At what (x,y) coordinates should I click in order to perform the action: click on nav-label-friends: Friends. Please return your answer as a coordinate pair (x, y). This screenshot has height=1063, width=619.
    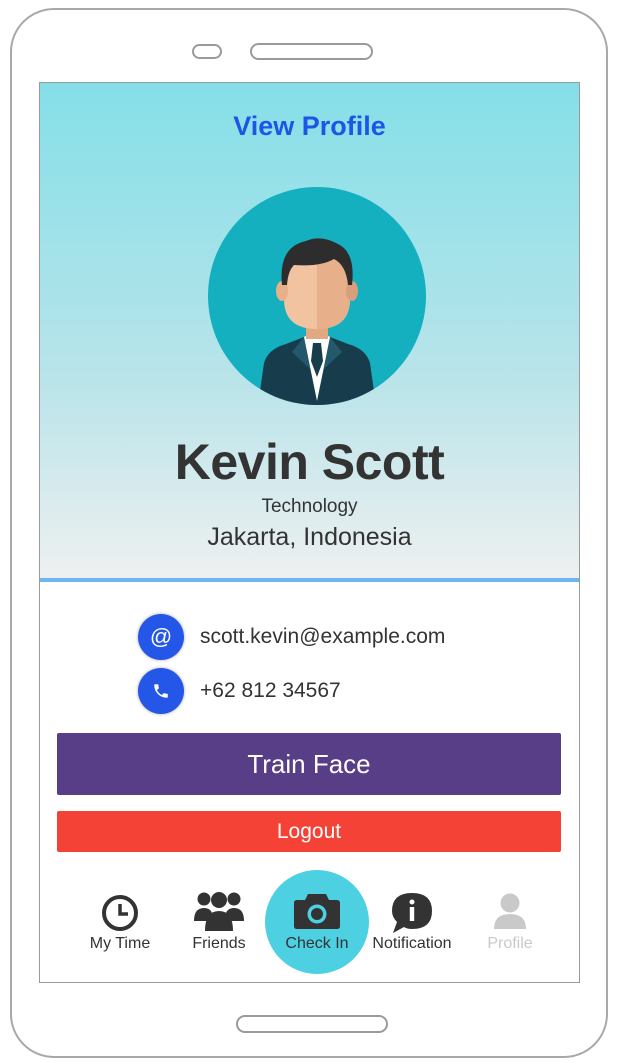
    Looking at the image, I should click on (219, 943).